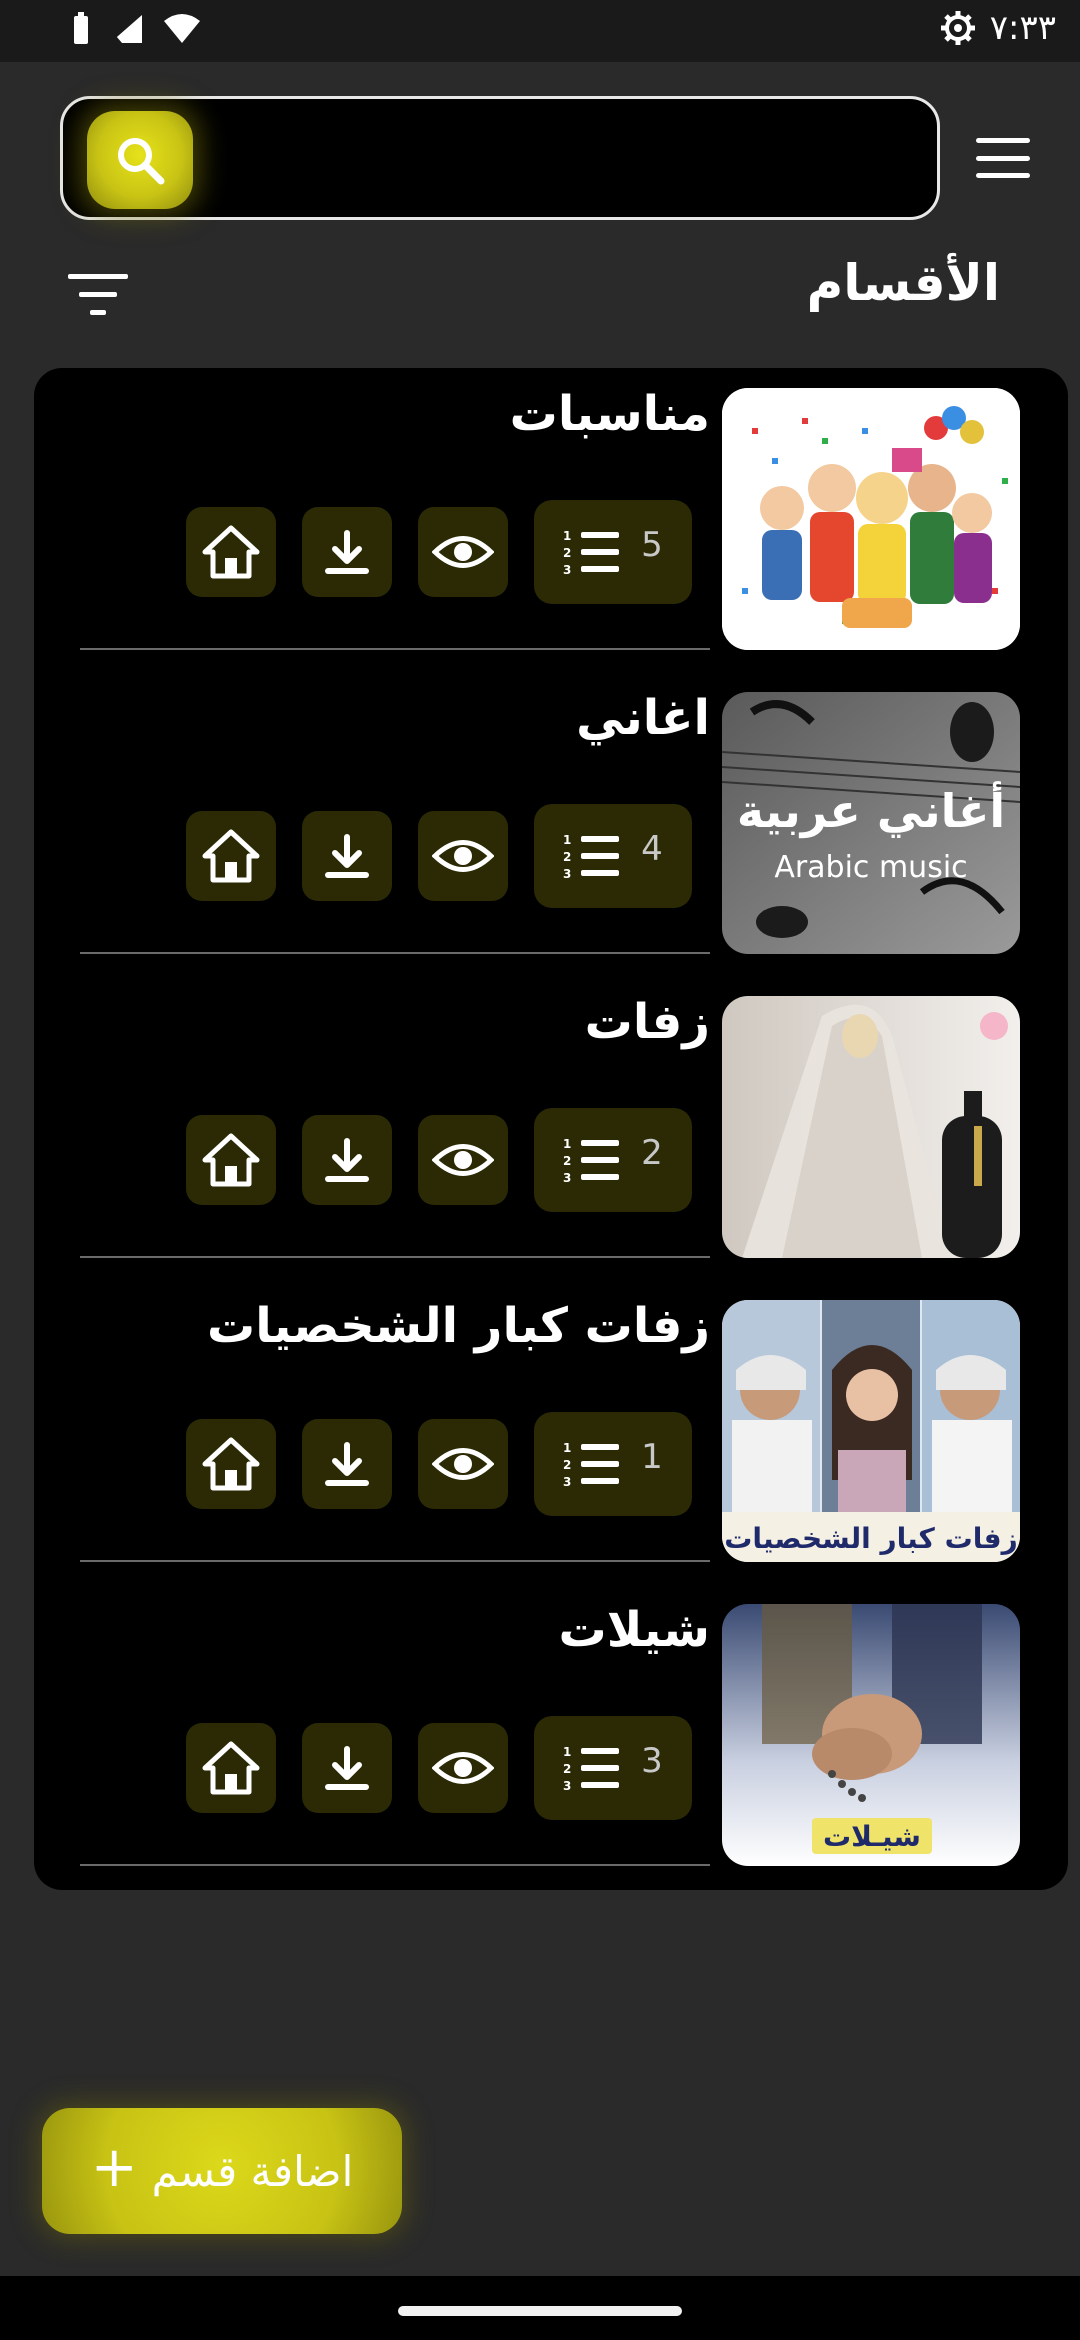  I want to click on thumb-text-en: Arabic music, so click(870, 867).